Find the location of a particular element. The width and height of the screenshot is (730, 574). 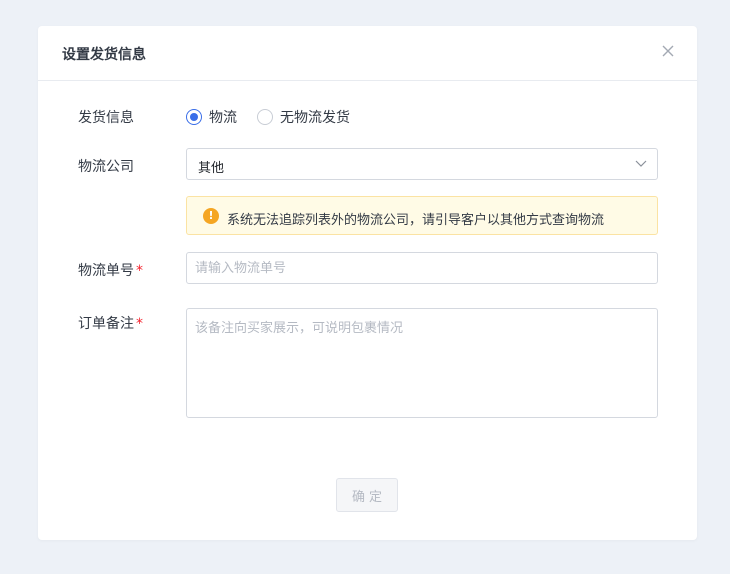

tracking-label: 物流单号 * is located at coordinates (110, 270).